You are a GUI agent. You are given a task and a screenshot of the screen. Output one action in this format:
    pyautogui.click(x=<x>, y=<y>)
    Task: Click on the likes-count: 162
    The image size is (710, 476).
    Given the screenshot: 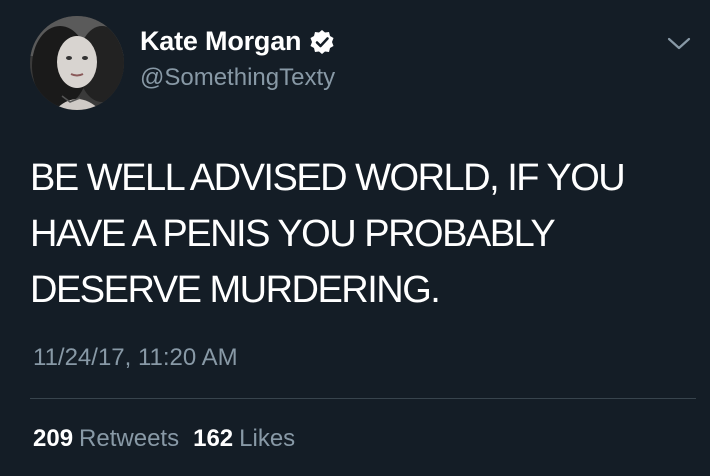 What is the action you would take?
    pyautogui.click(x=213, y=438)
    